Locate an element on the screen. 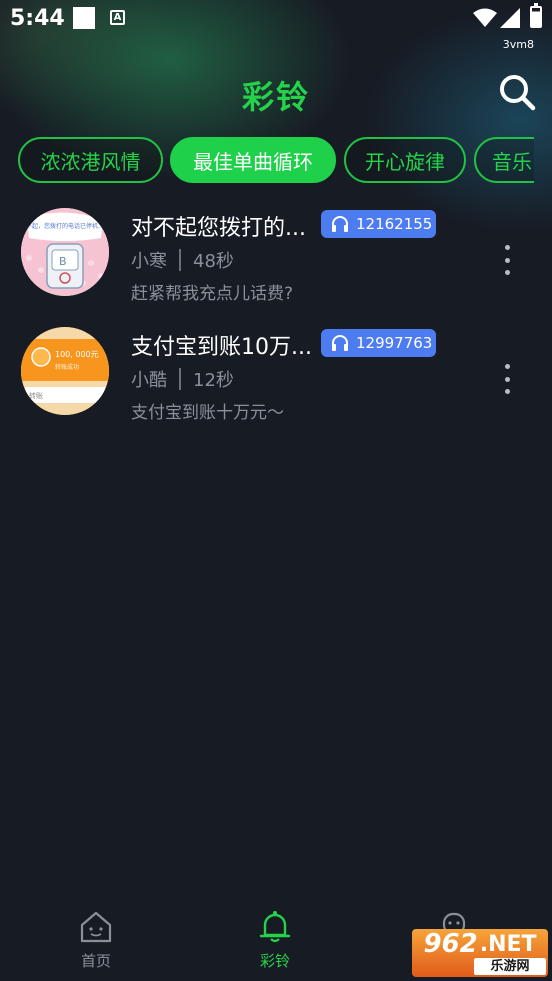  carrier-label: 3vm8 is located at coordinates (518, 44).